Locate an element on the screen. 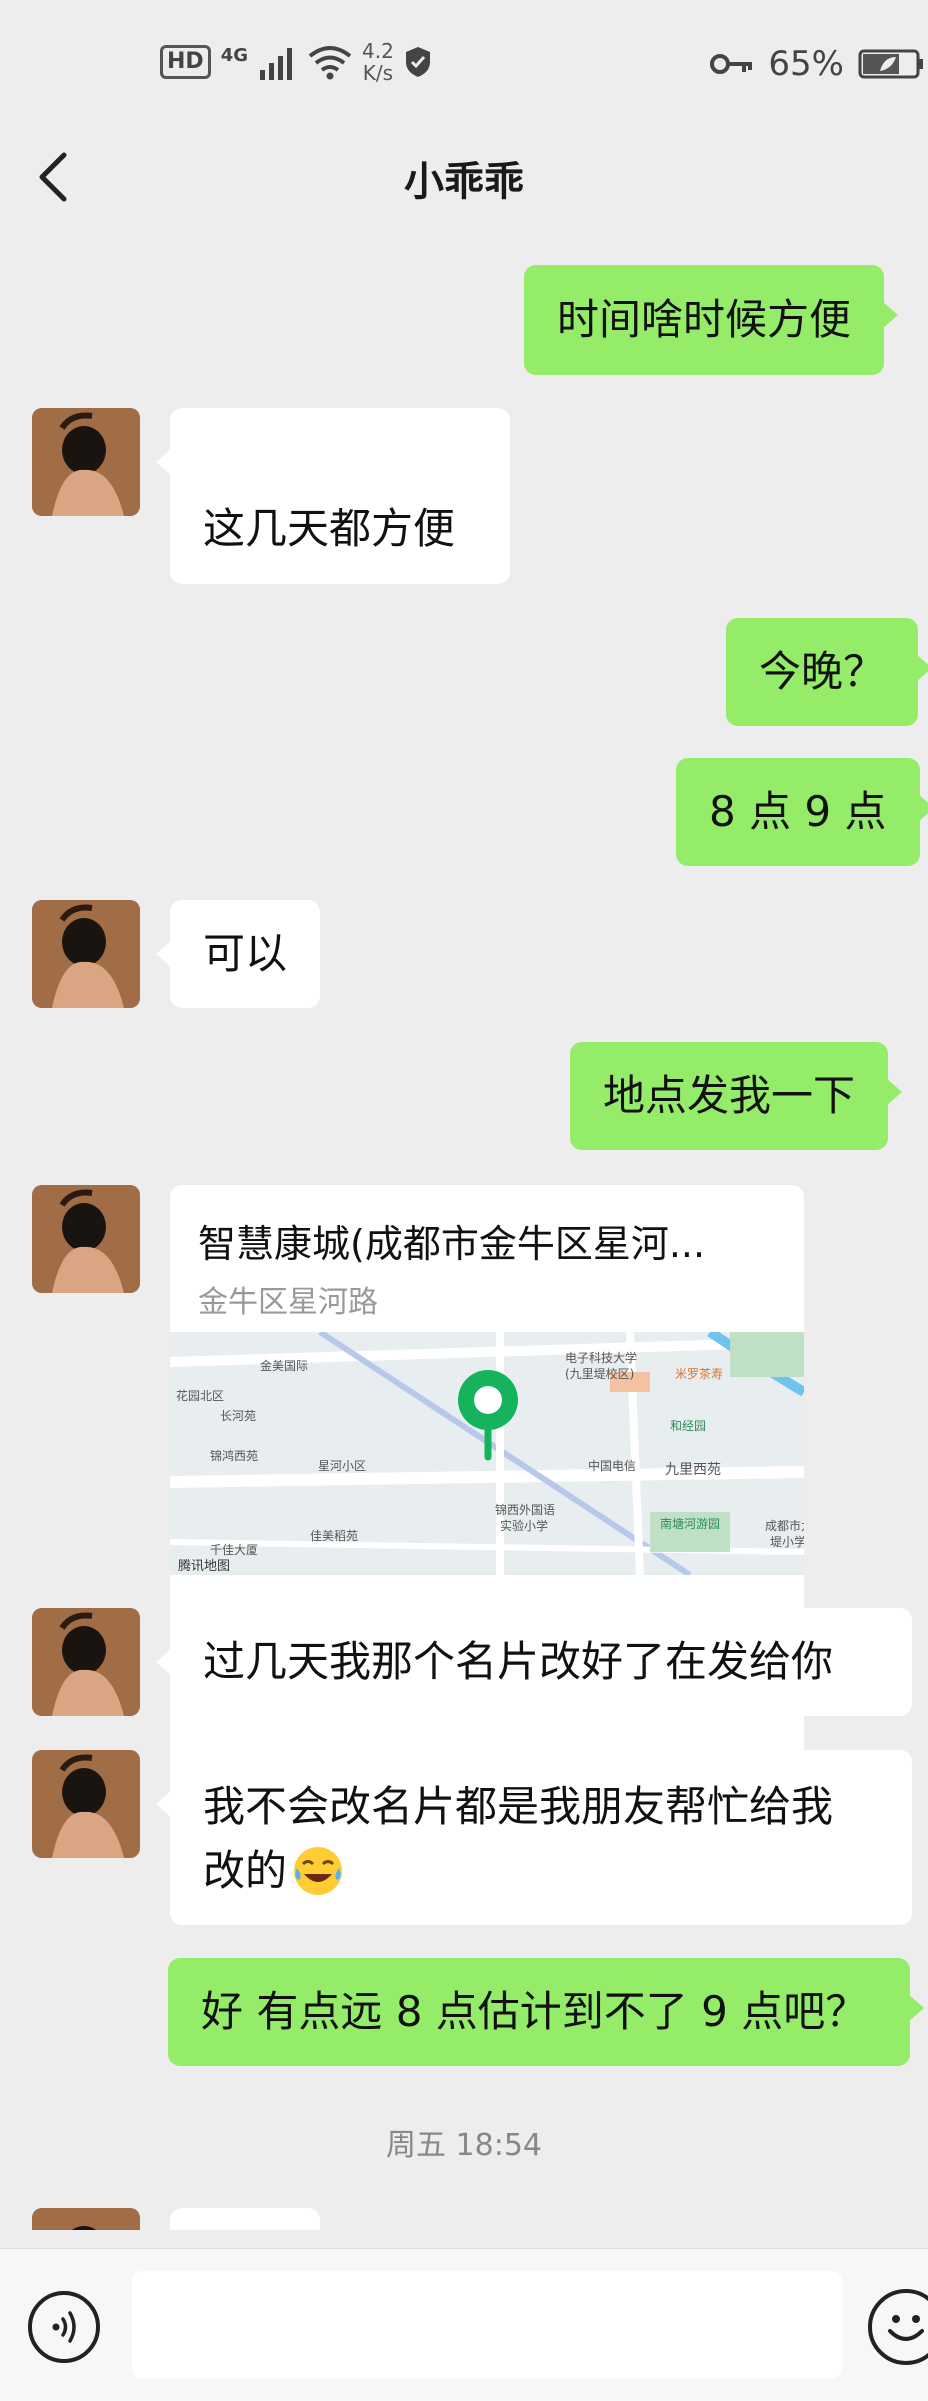 This screenshot has height=2401, width=928. map-label: 千佳大厦 is located at coordinates (234, 1550).